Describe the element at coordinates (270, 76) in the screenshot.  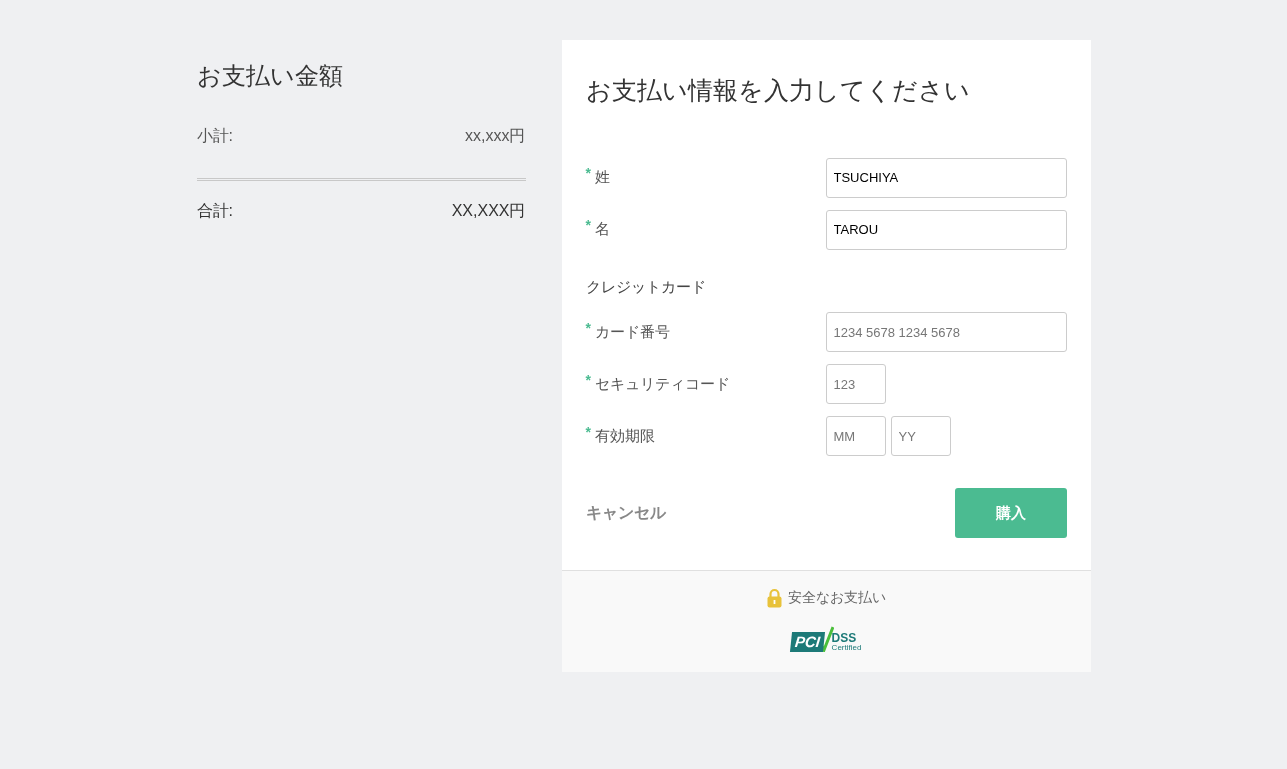
I see `summary-title: お支払い金額` at that location.